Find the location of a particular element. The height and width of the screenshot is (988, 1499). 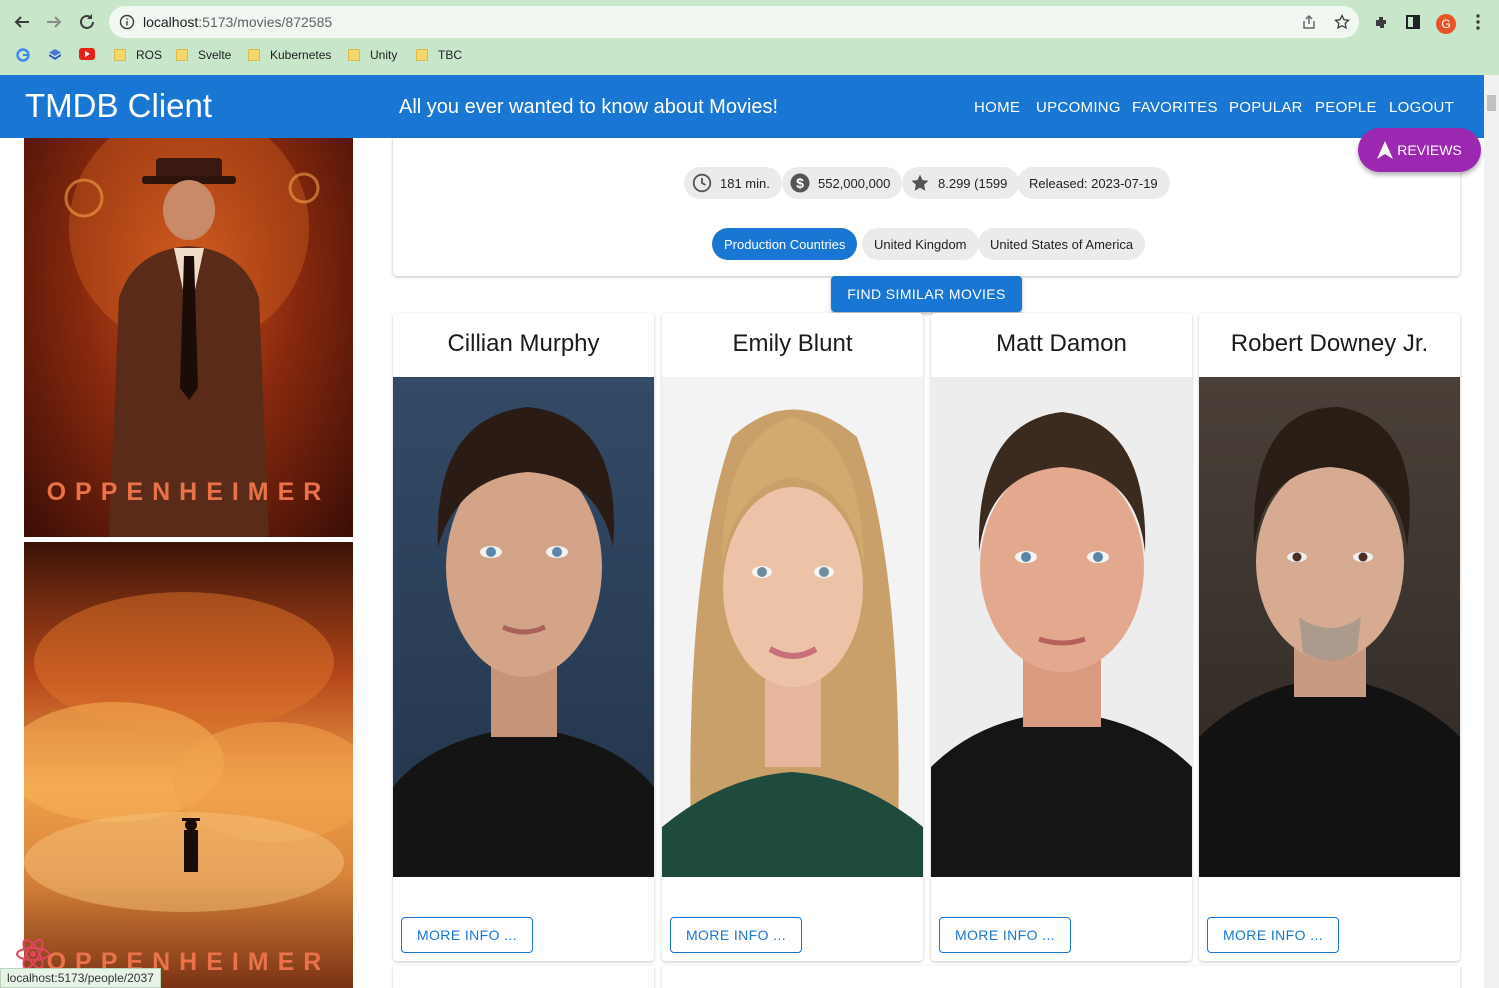

address-bar: localhost:5173/movies/872585 is located at coordinates (734, 22).